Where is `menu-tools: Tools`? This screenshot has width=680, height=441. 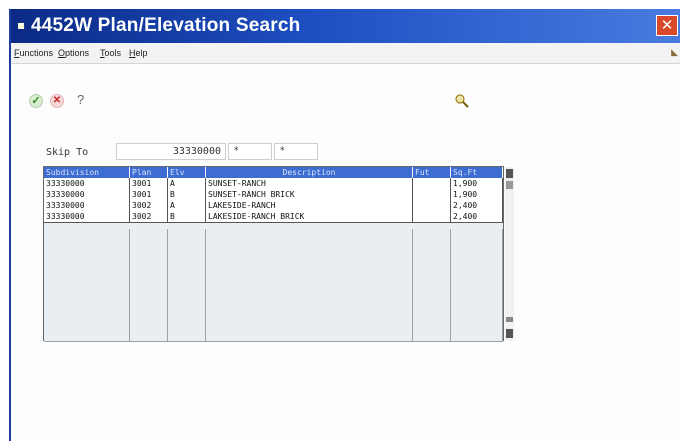 menu-tools: Tools is located at coordinates (110, 53).